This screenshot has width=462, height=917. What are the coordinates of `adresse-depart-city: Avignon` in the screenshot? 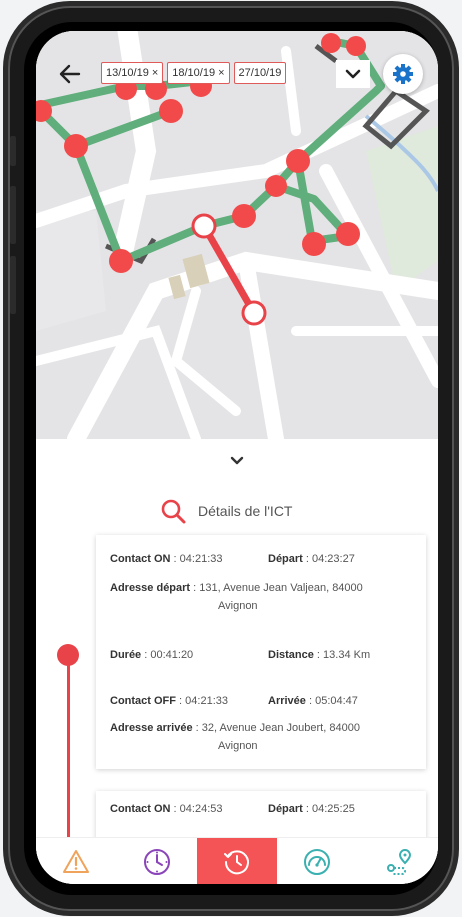 It's located at (238, 606).